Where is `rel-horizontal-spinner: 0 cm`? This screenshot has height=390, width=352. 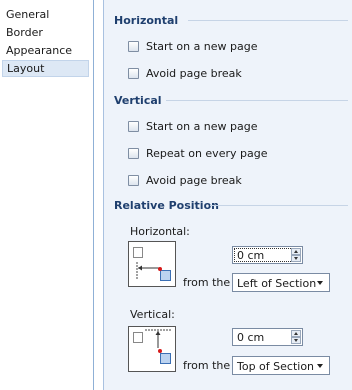
rel-horizontal-spinner: 0 cm is located at coordinates (267, 255).